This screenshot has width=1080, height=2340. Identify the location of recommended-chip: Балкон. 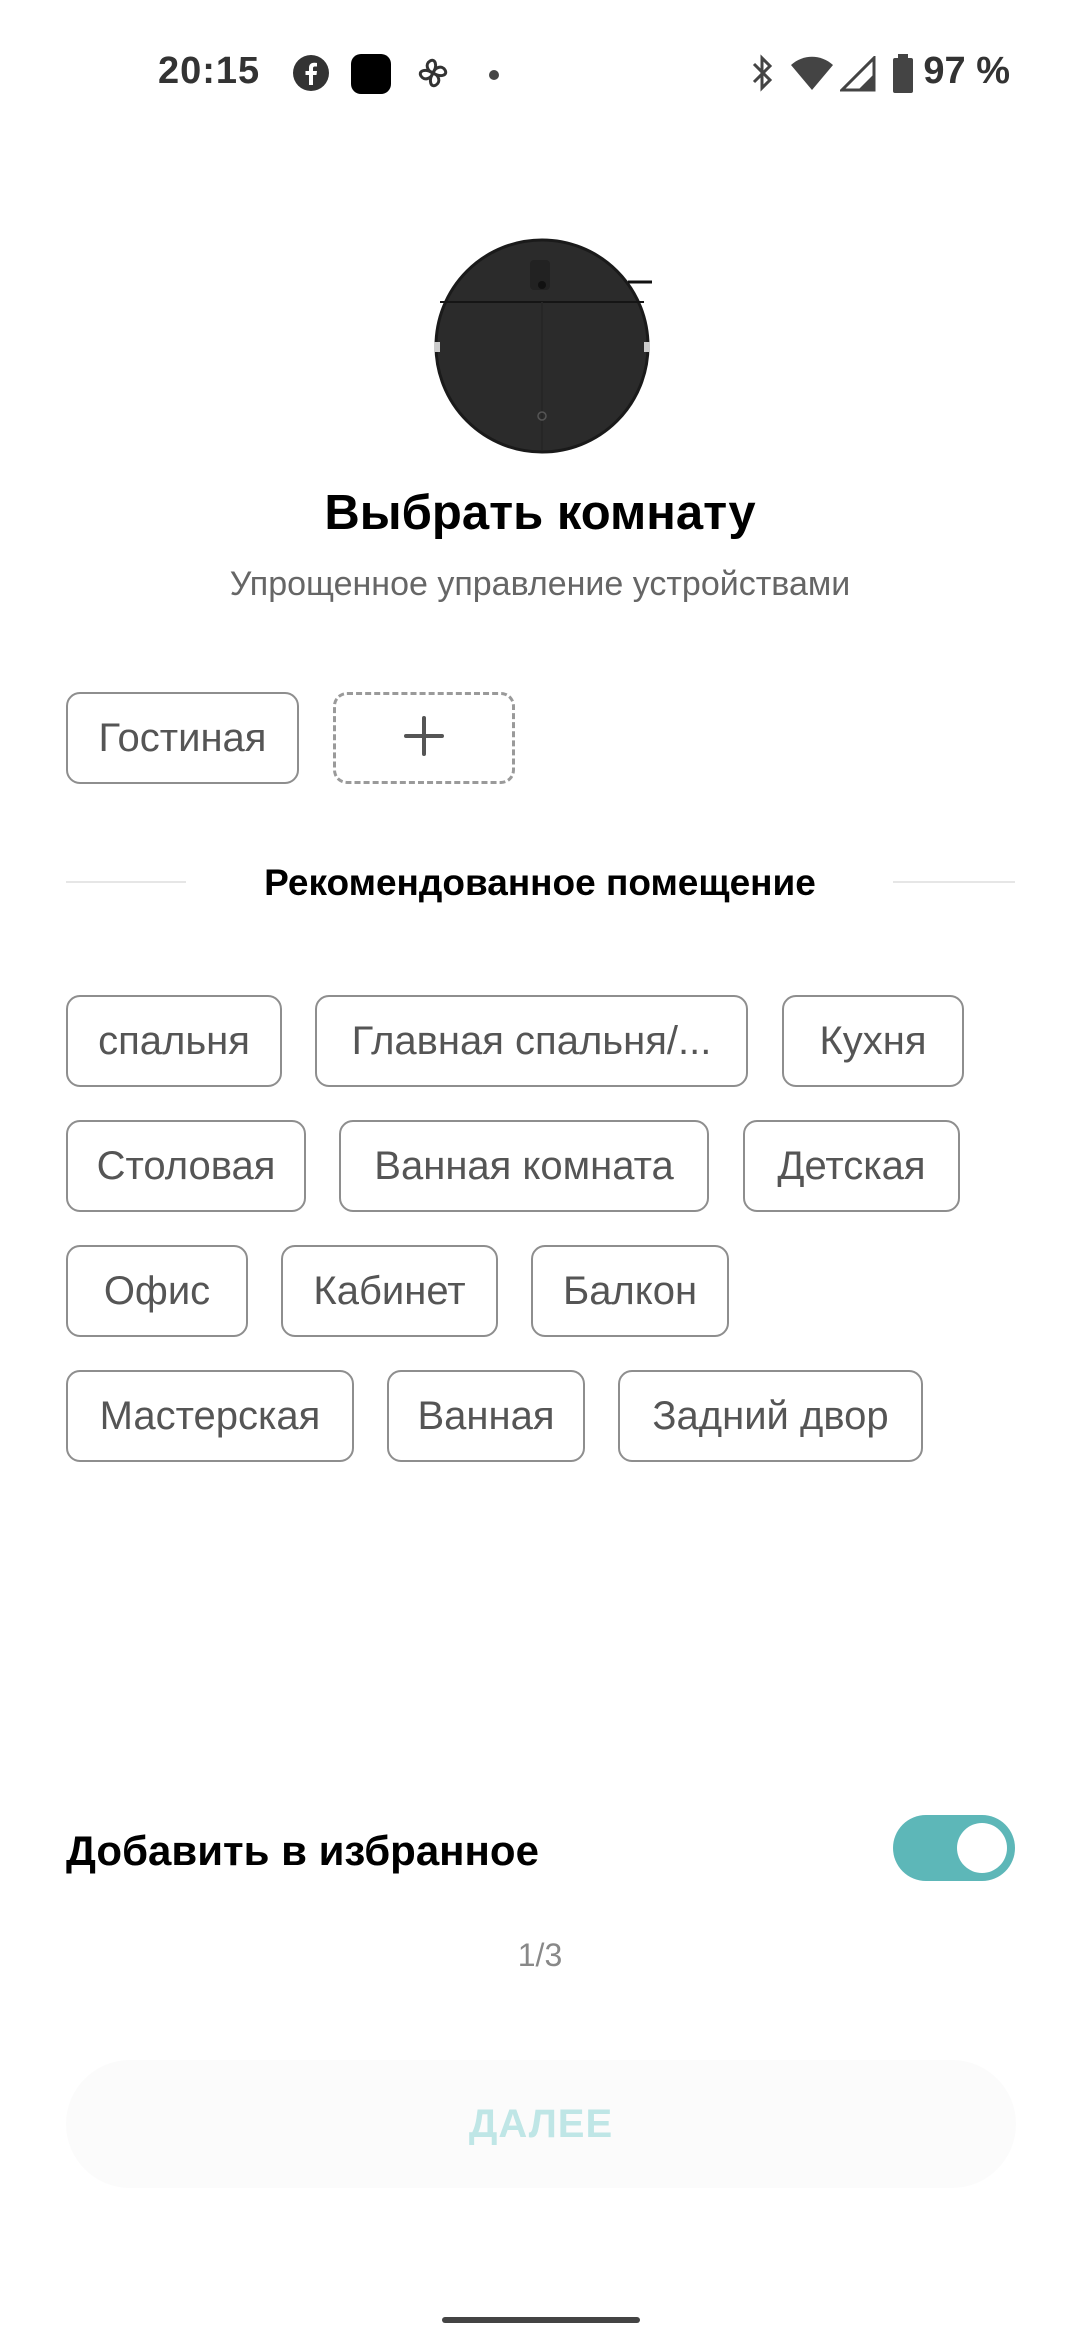
(630, 1291).